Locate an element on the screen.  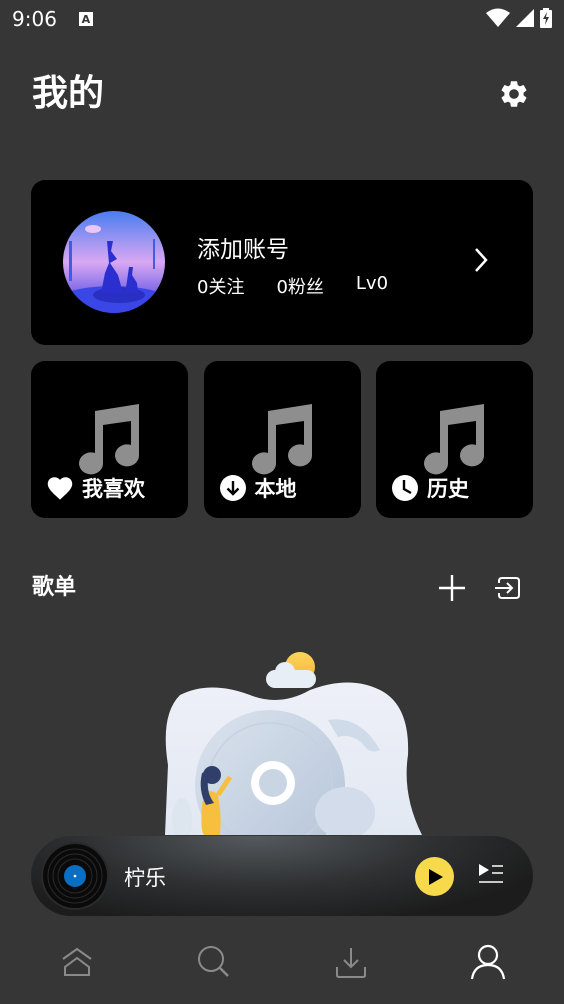
mini-player: 柠乐 is located at coordinates (282, 876).